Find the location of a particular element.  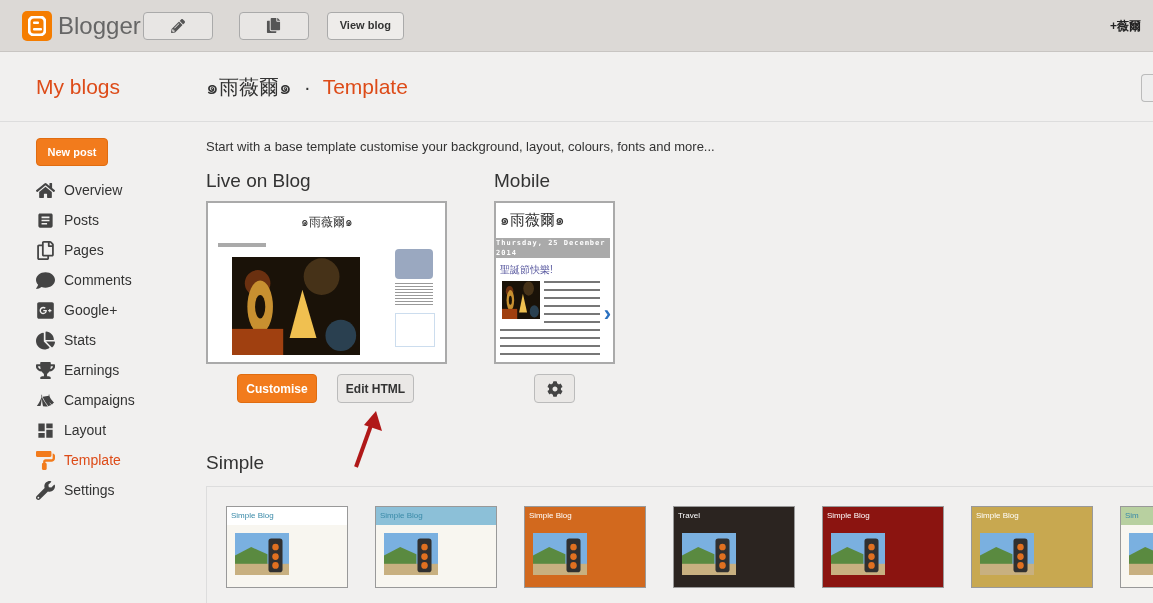

sidebar-item: Settings is located at coordinates (118, 490).